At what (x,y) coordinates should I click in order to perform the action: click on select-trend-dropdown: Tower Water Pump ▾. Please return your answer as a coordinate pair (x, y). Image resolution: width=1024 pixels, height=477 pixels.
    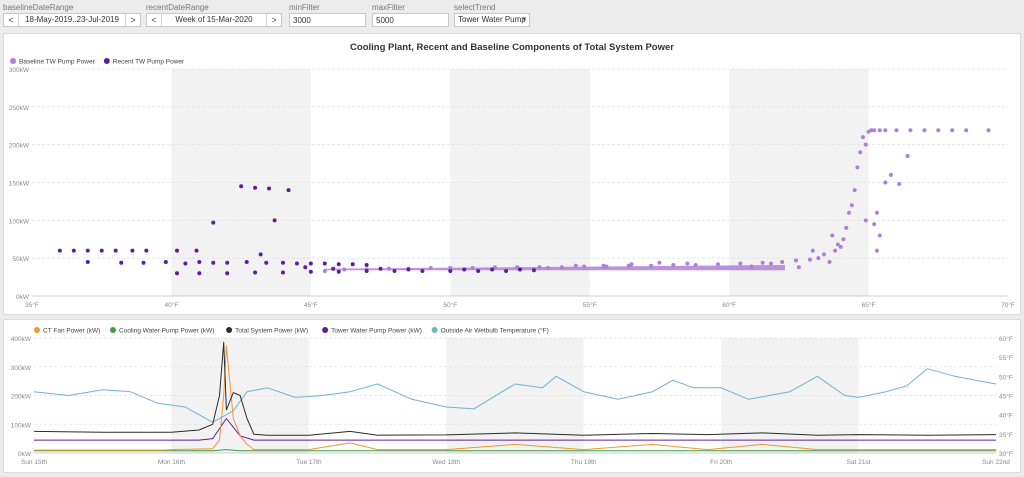
    Looking at the image, I should click on (492, 20).